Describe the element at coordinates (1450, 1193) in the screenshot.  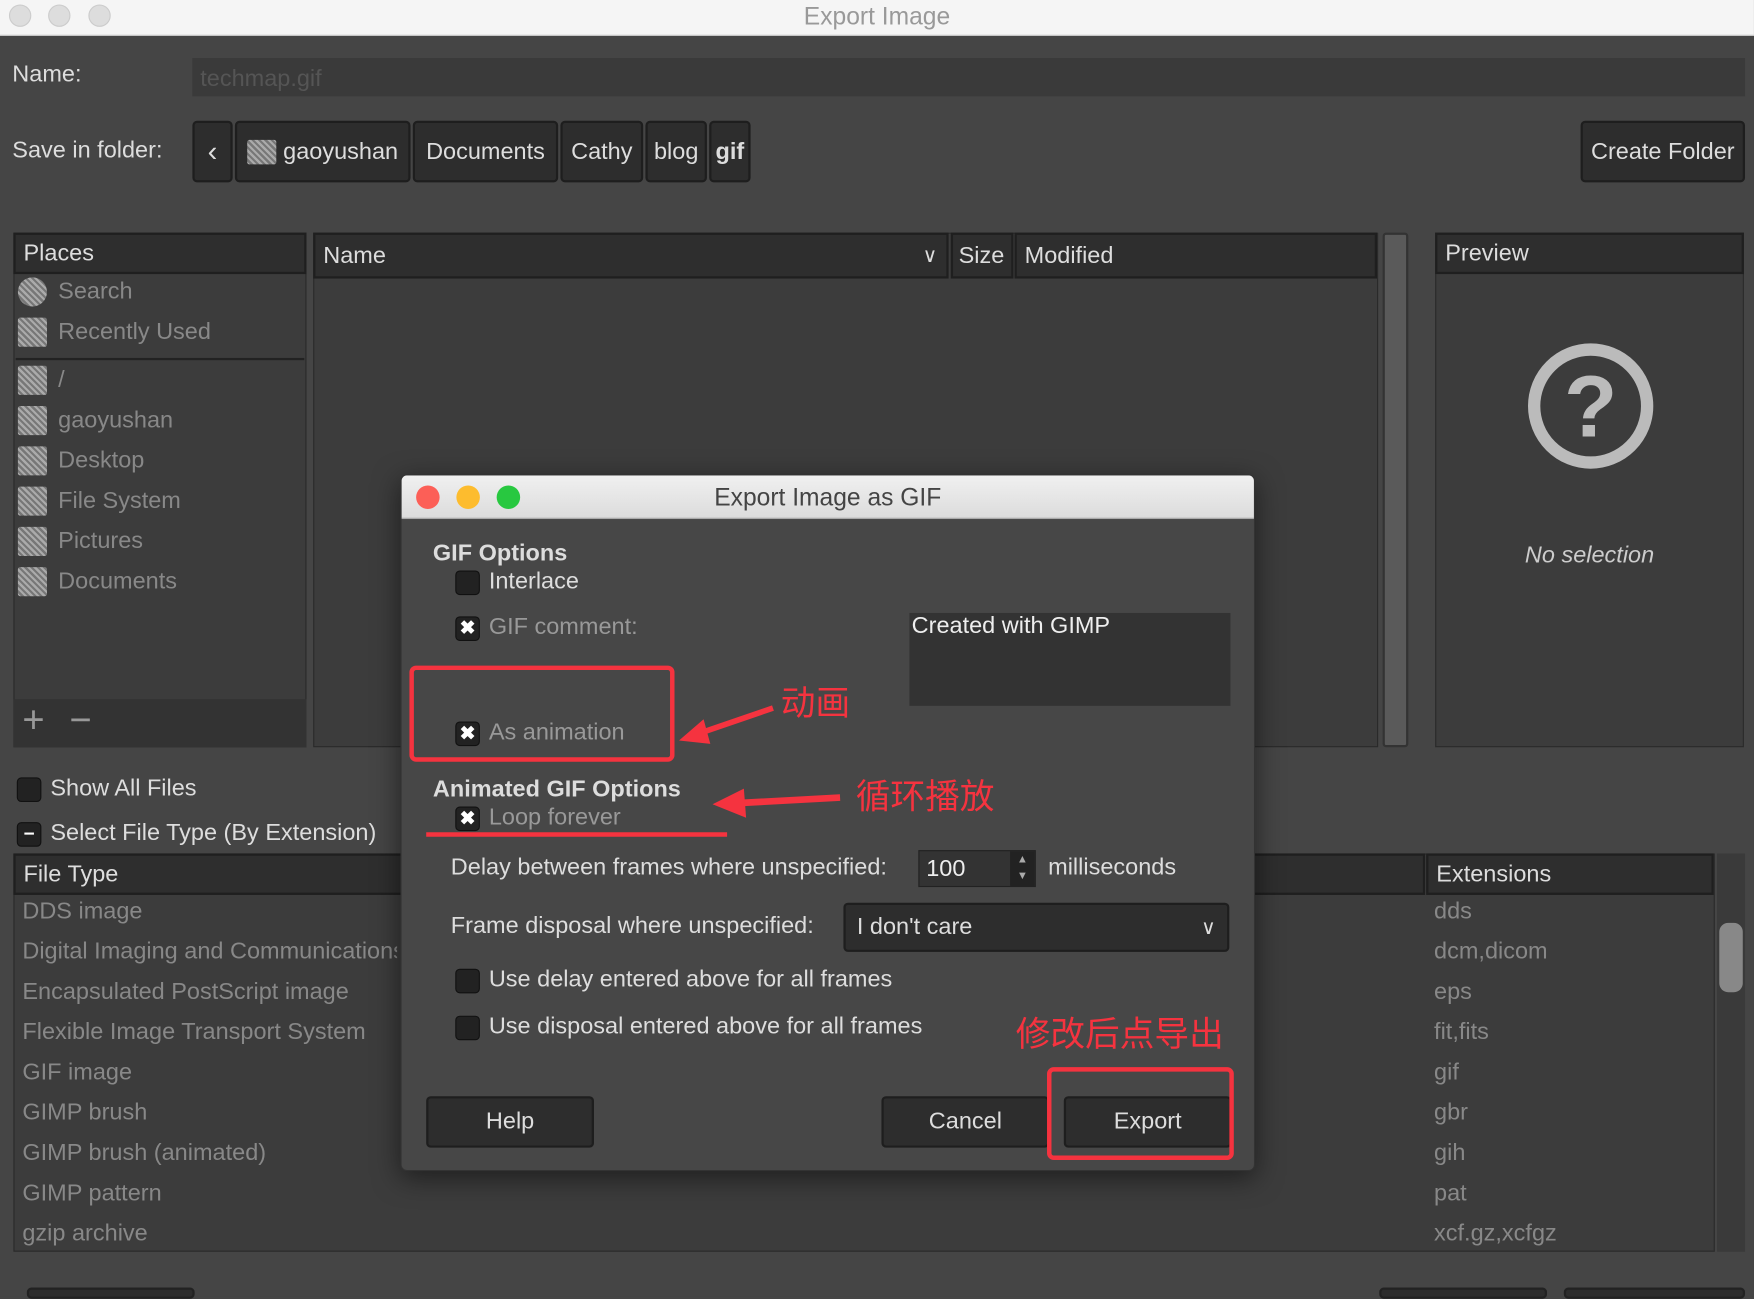
I see `file-type-extension: pat` at that location.